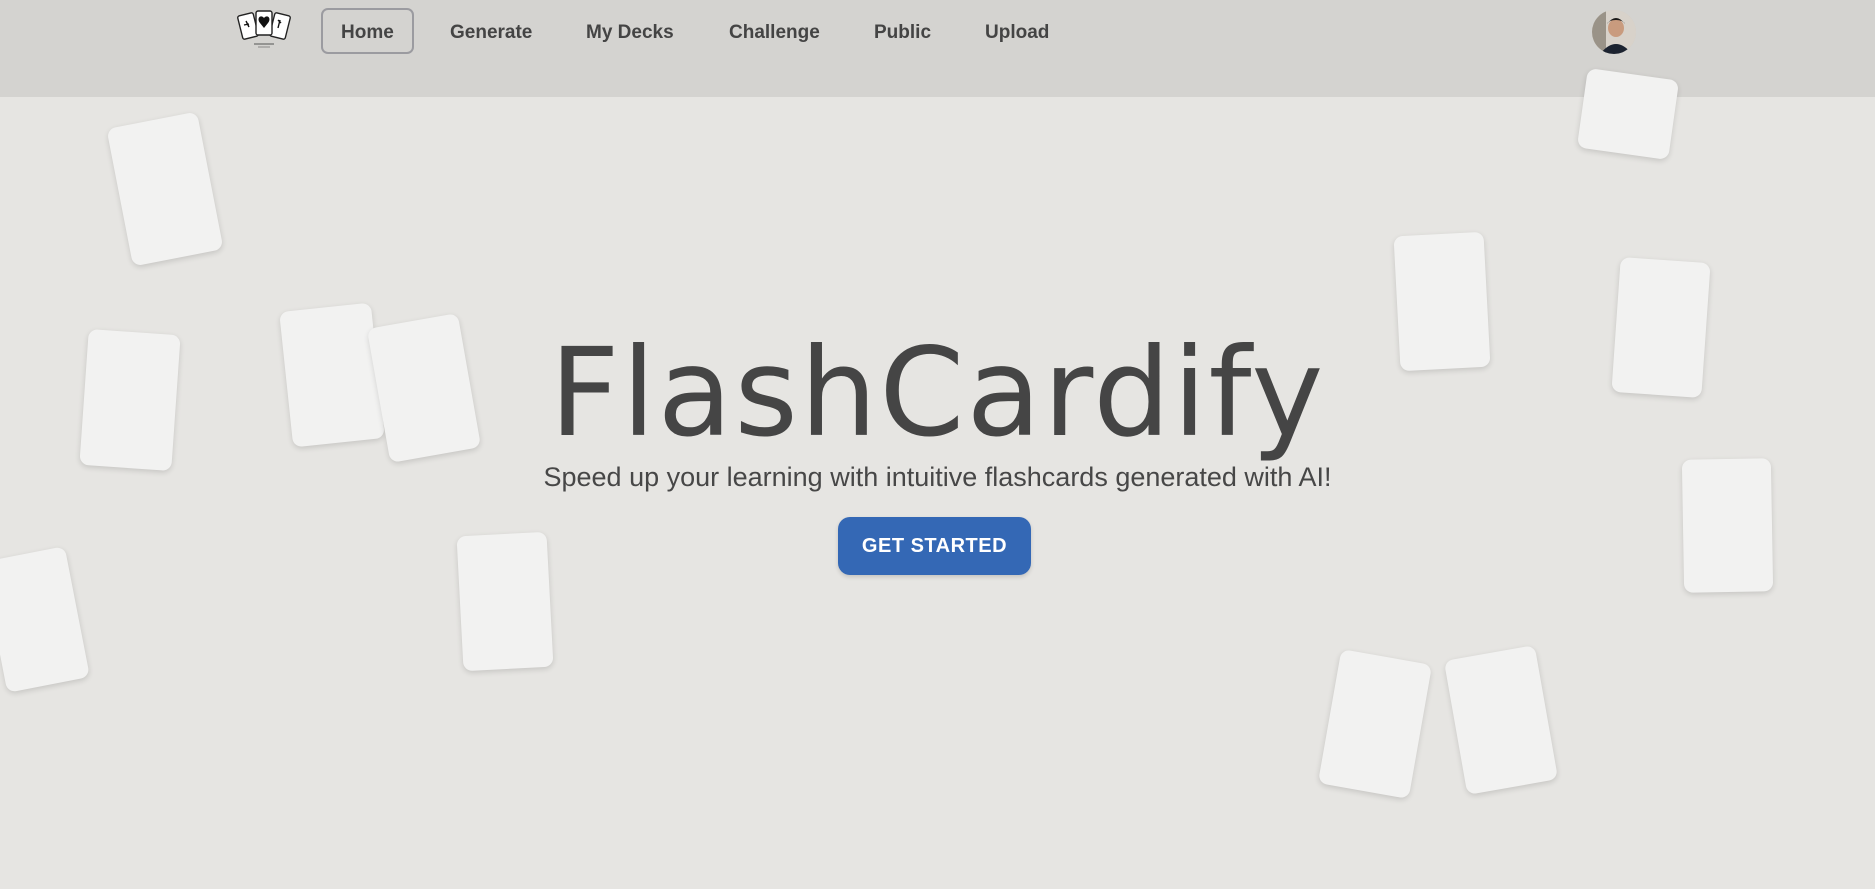 The image size is (1875, 889). What do you see at coordinates (937, 393) in the screenshot?
I see `hero-title: FlashCardify` at bounding box center [937, 393].